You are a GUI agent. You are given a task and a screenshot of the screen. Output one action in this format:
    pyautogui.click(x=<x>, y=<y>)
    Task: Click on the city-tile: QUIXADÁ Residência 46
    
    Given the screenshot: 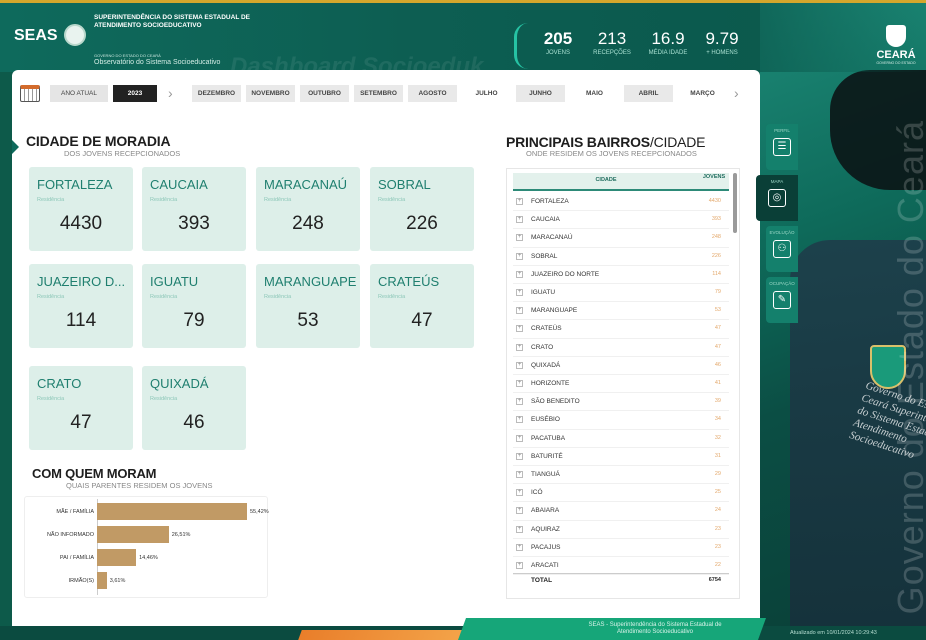 What is the action you would take?
    pyautogui.click(x=194, y=408)
    